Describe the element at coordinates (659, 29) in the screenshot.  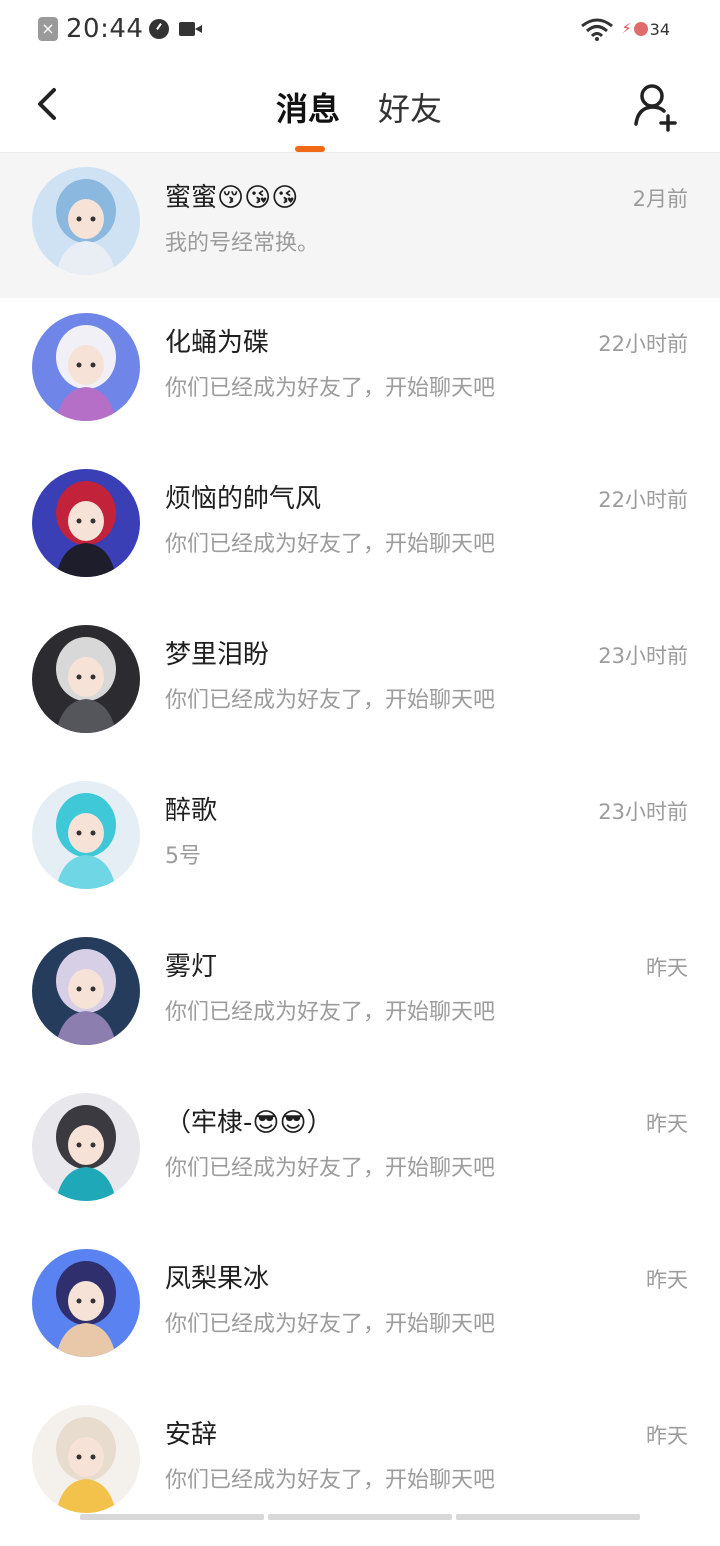
I see `battery-level: 34` at that location.